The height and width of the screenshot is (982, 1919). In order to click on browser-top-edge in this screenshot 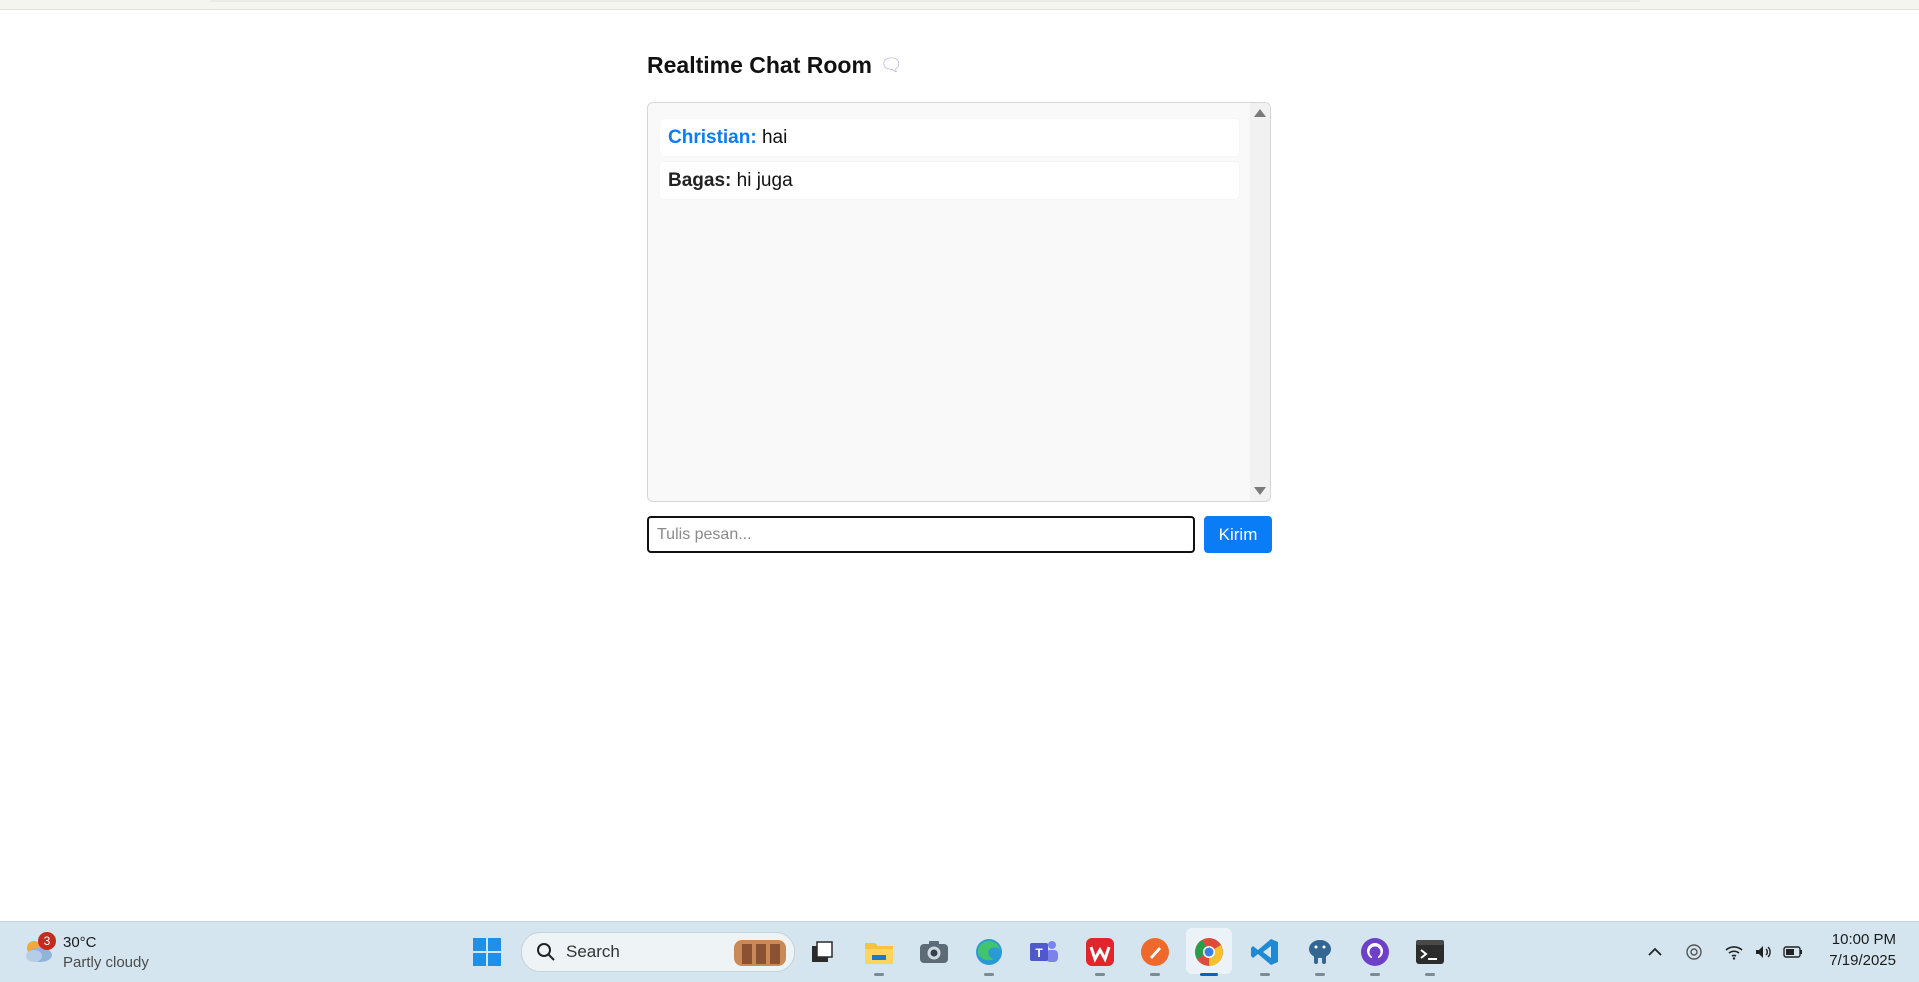, I will do `click(959, 5)`.